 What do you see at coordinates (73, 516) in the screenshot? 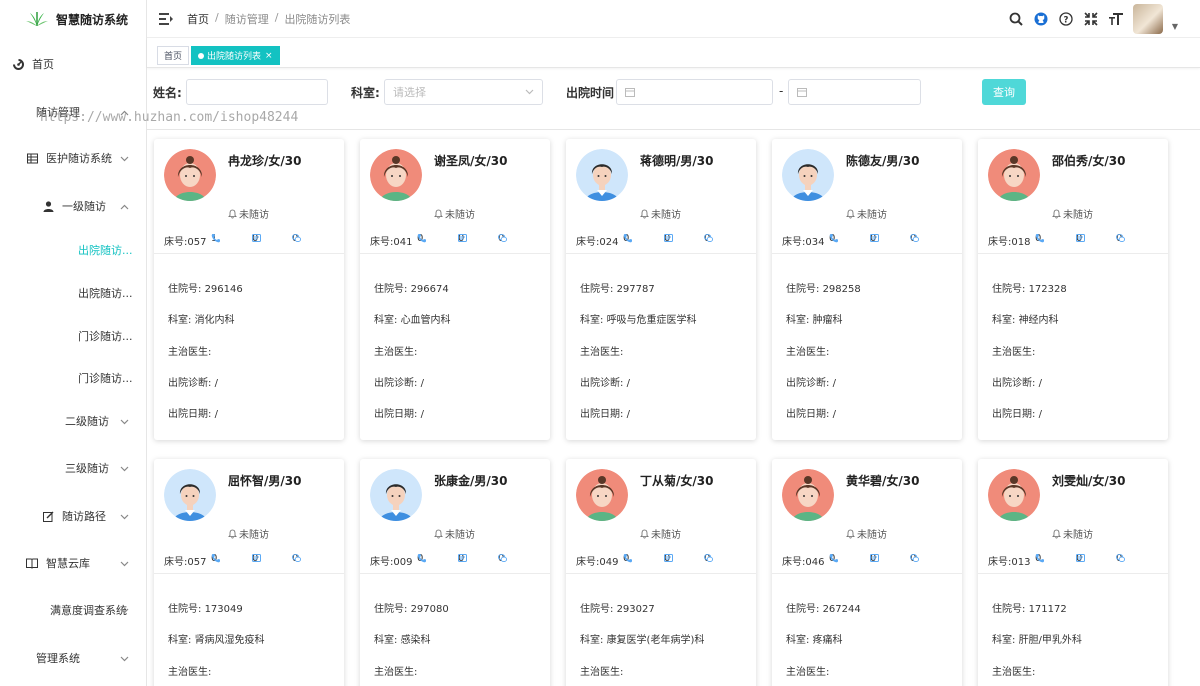
I see `sidebar-item: 随访路径` at bounding box center [73, 516].